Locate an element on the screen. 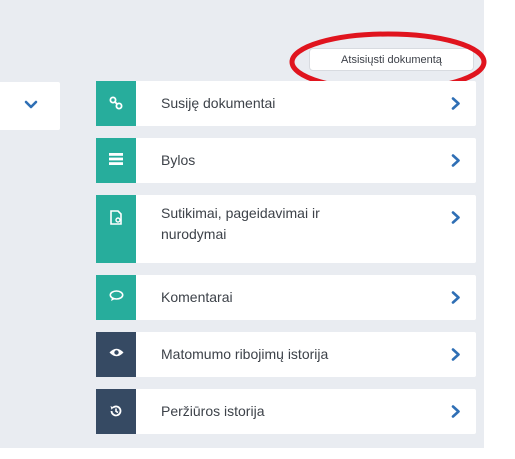  section-files: Bylos is located at coordinates (286, 160).